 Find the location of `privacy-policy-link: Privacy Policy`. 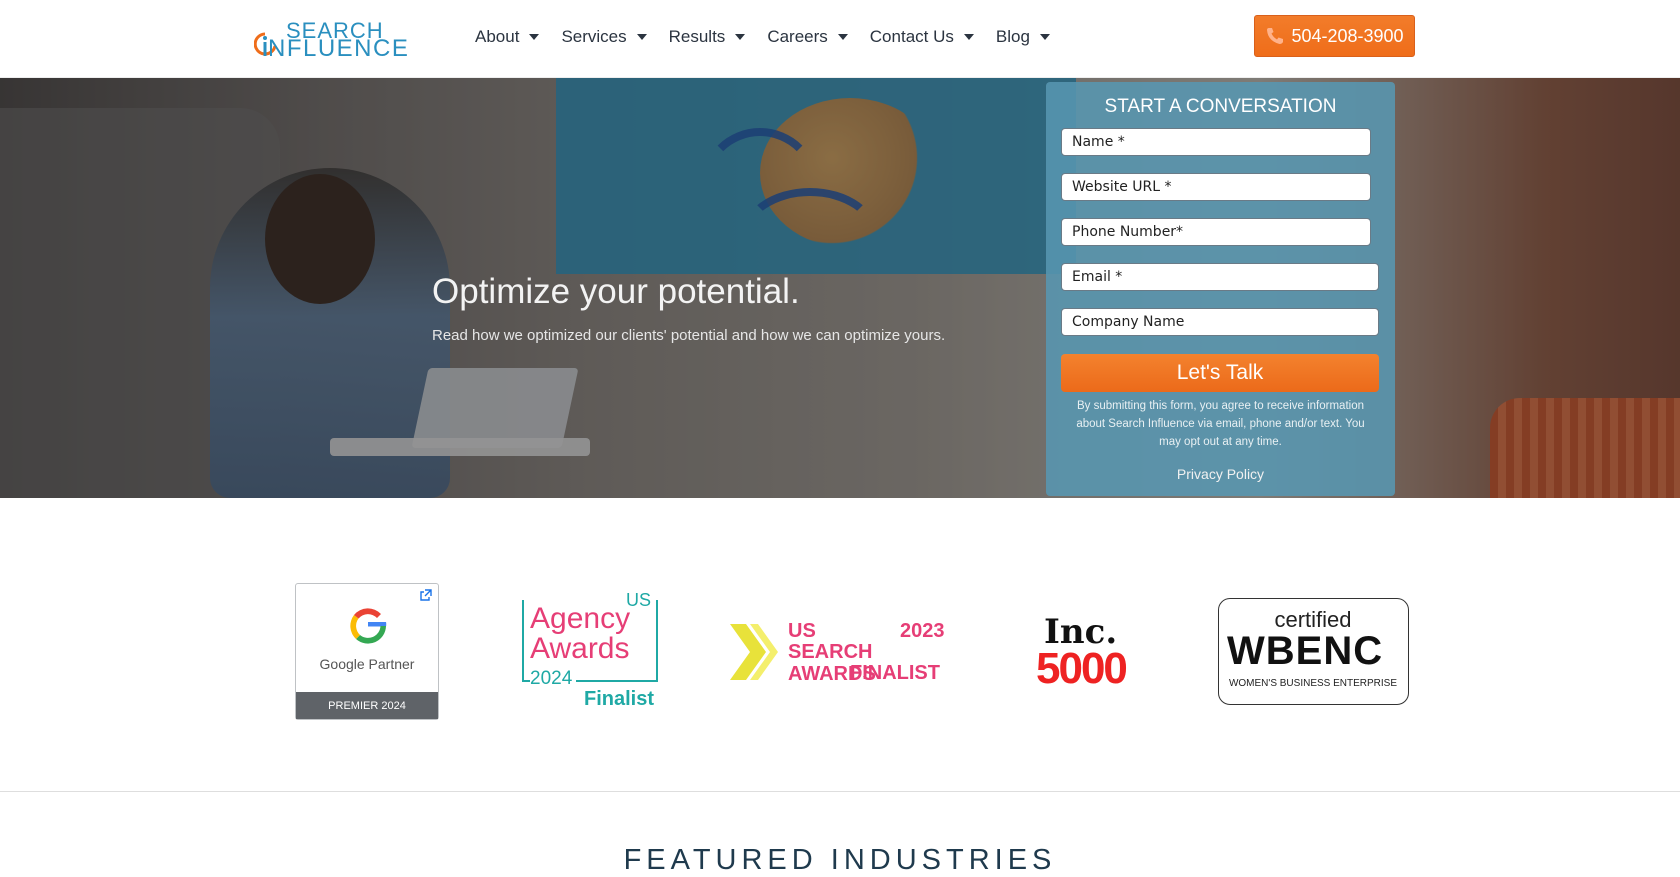

privacy-policy-link: Privacy Policy is located at coordinates (1220, 474).